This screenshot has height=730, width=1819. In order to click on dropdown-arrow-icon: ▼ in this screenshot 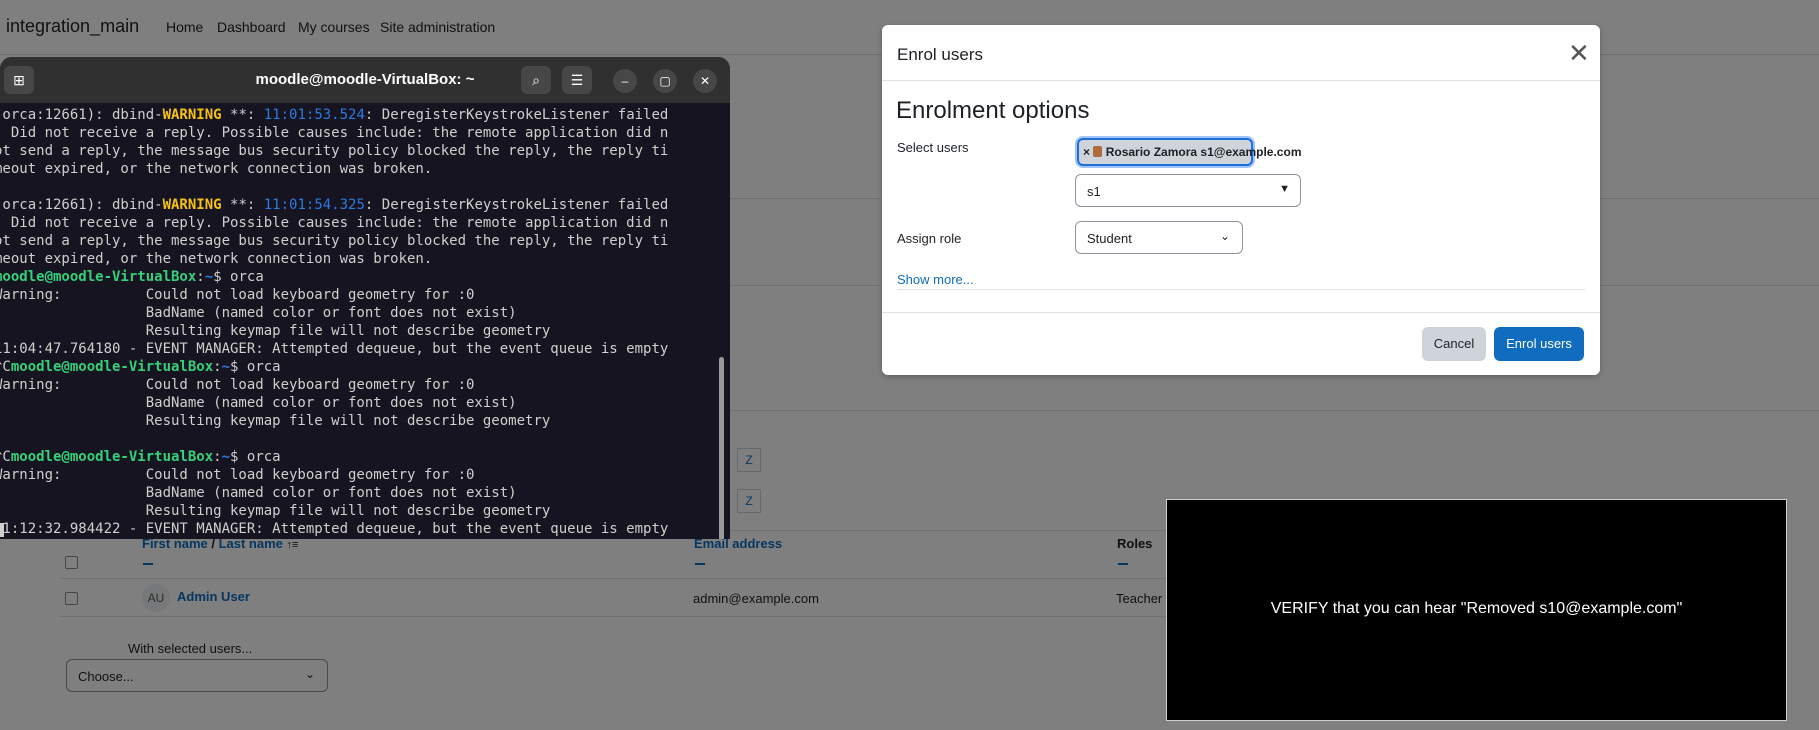, I will do `click(1284, 189)`.